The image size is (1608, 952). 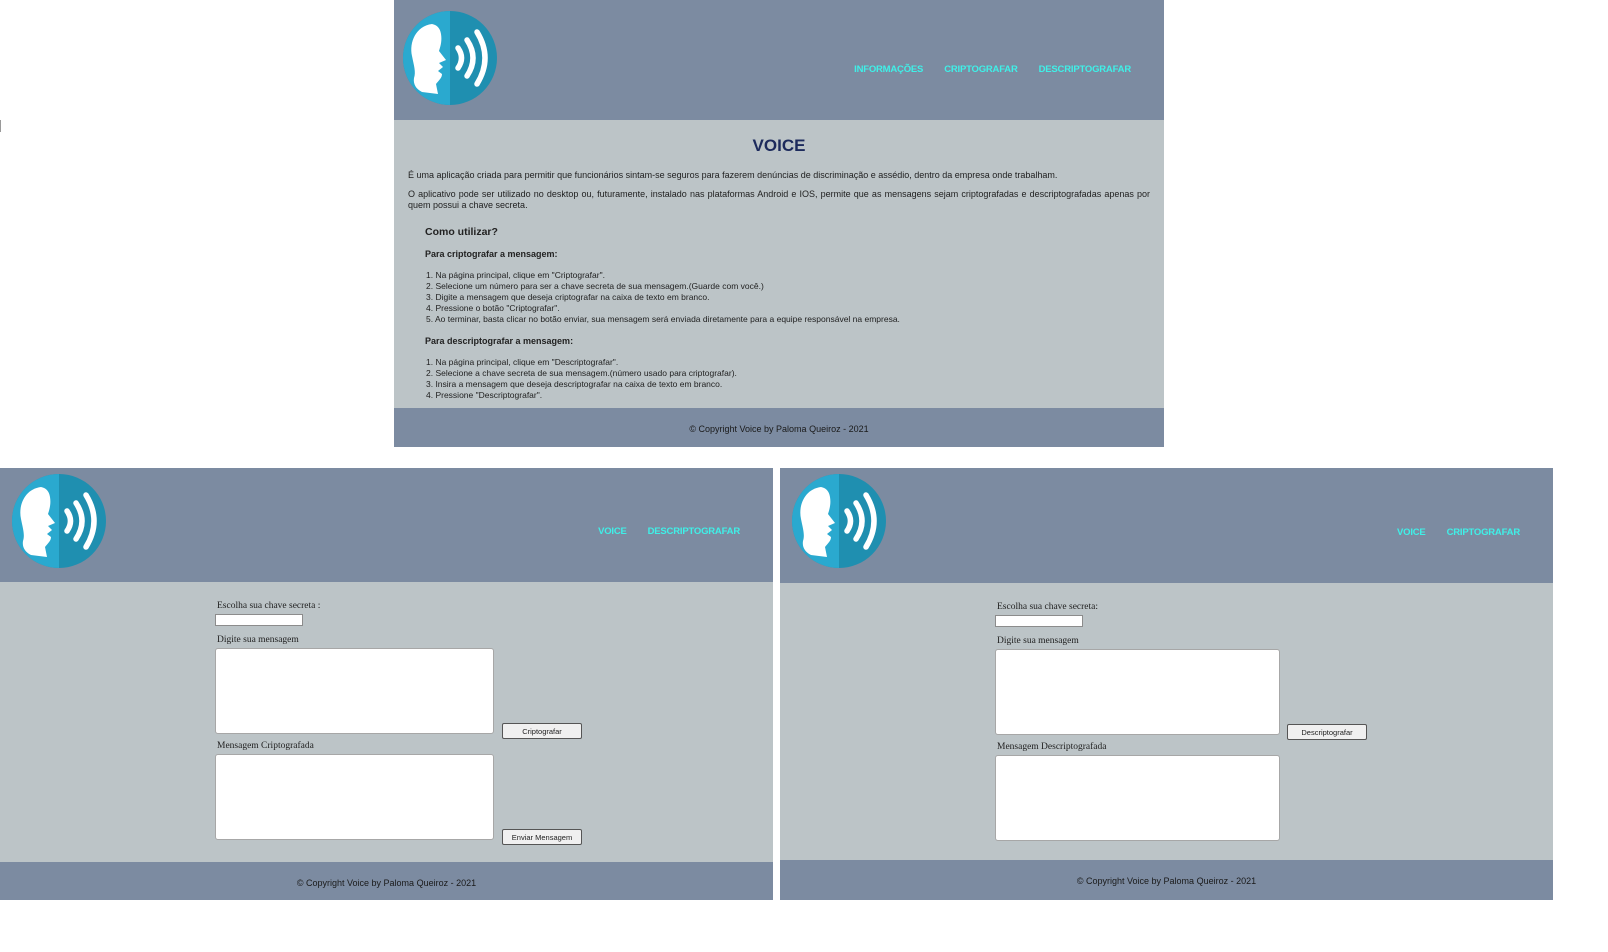 What do you see at coordinates (484, 395) in the screenshot?
I see `list-item: 4. Pressione "Descriptografar".` at bounding box center [484, 395].